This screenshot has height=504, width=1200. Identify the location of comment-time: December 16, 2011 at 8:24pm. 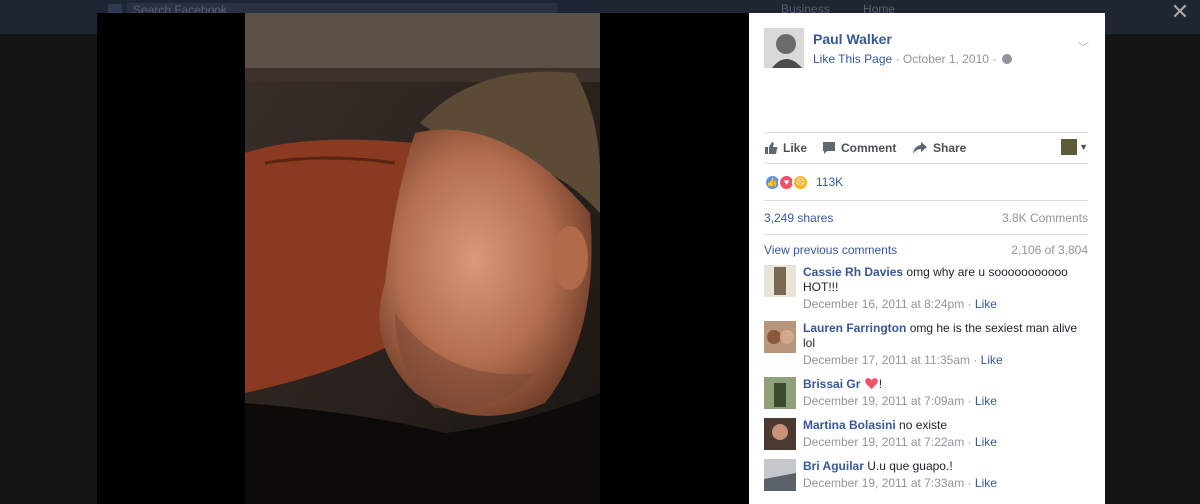
(883, 304).